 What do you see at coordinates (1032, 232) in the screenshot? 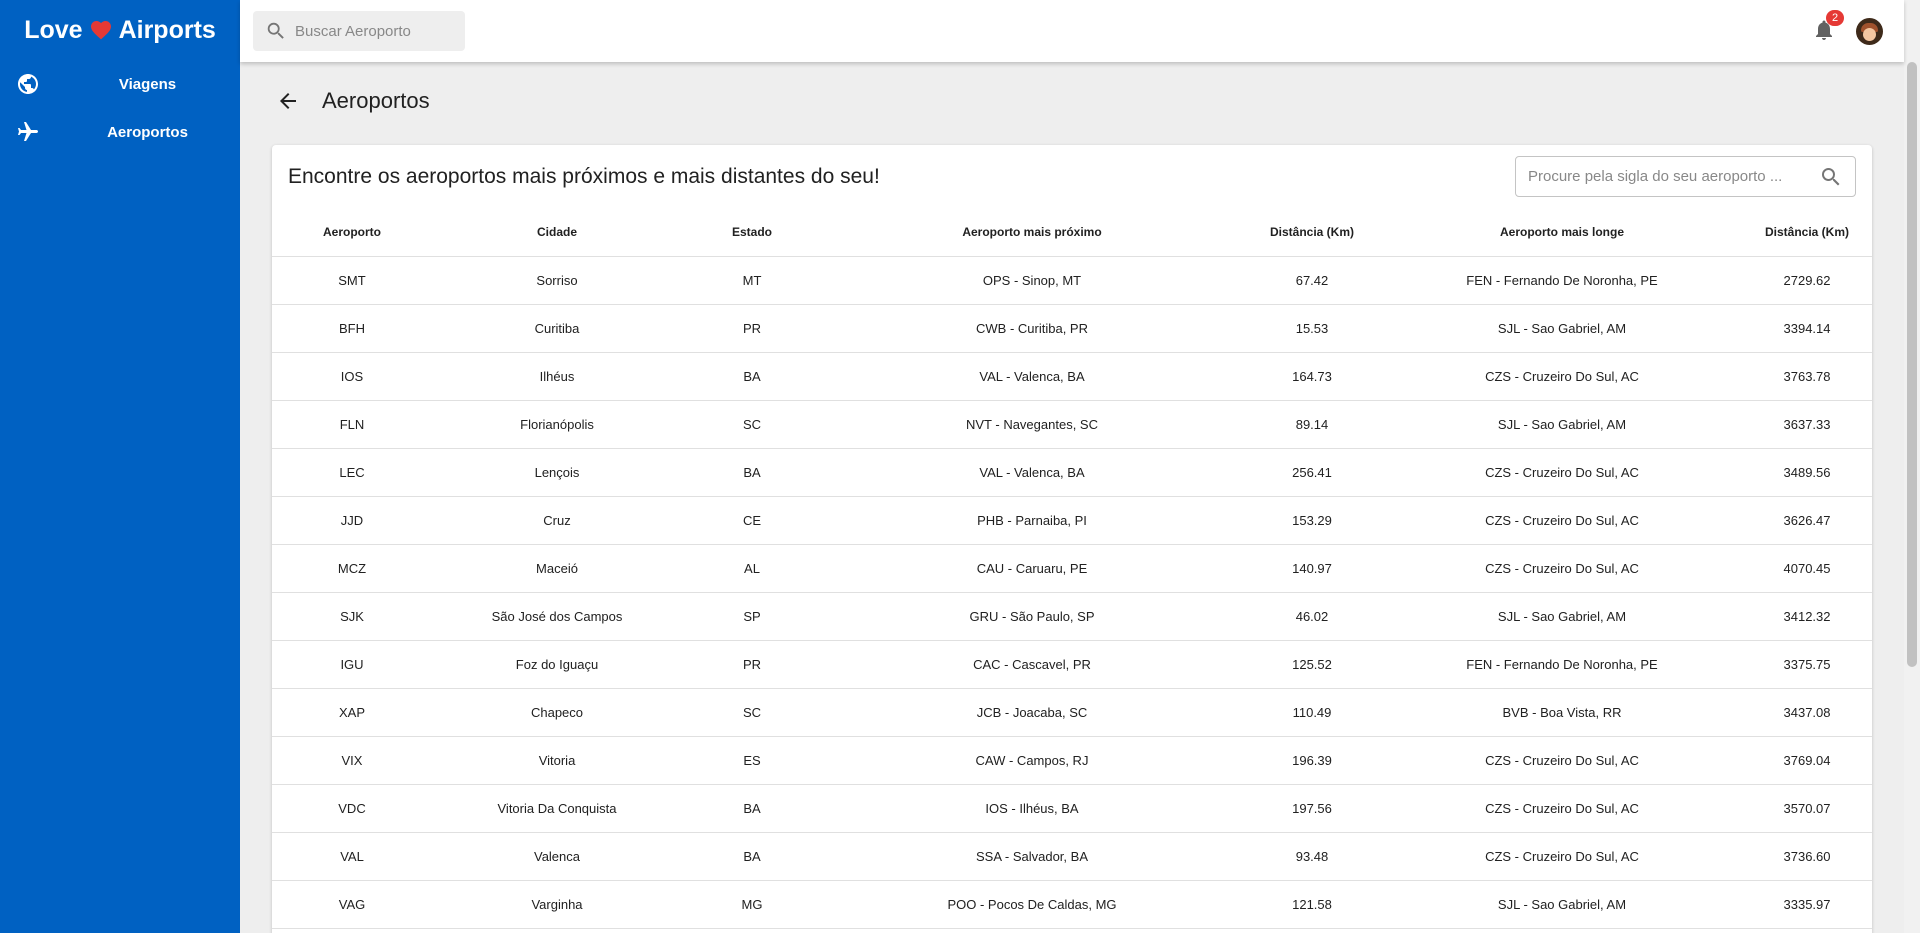
I see `column-header: Aeroporto mais próximo` at bounding box center [1032, 232].